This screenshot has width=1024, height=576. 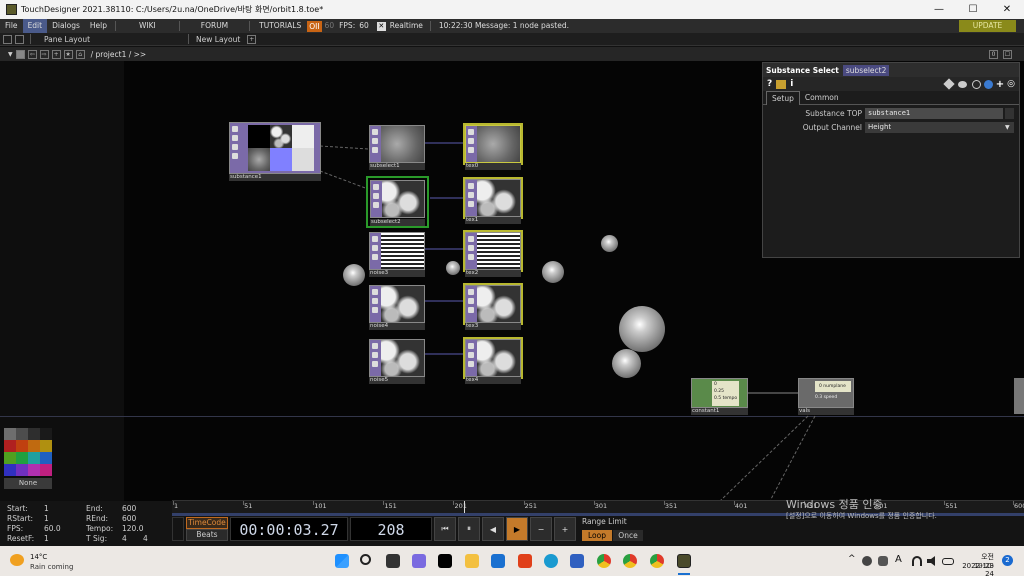 I want to click on file-explorer-icon, so click(x=472, y=561).